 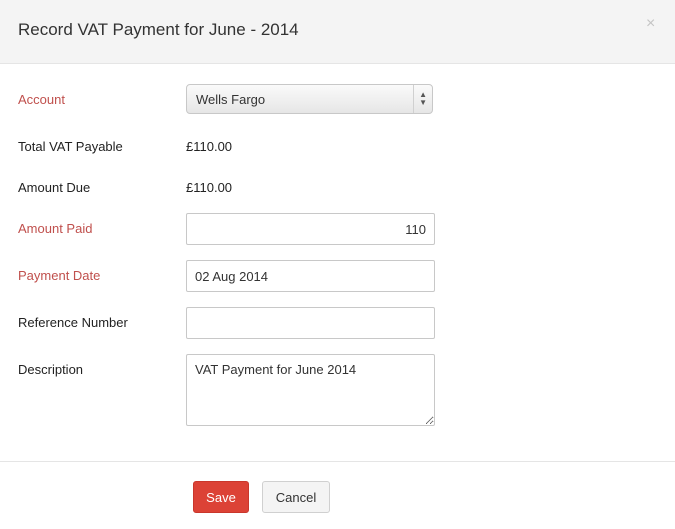 I want to click on account-label: Account, so click(x=41, y=99).